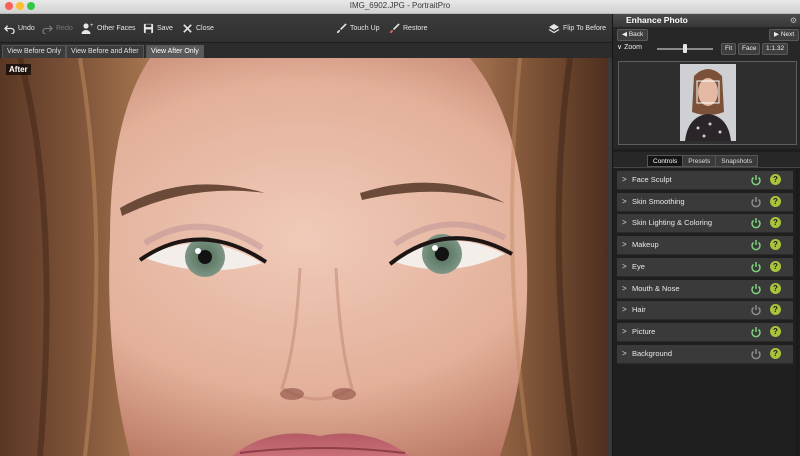  What do you see at coordinates (777, 34) in the screenshot?
I see `next-arrow-icon: ▶` at bounding box center [777, 34].